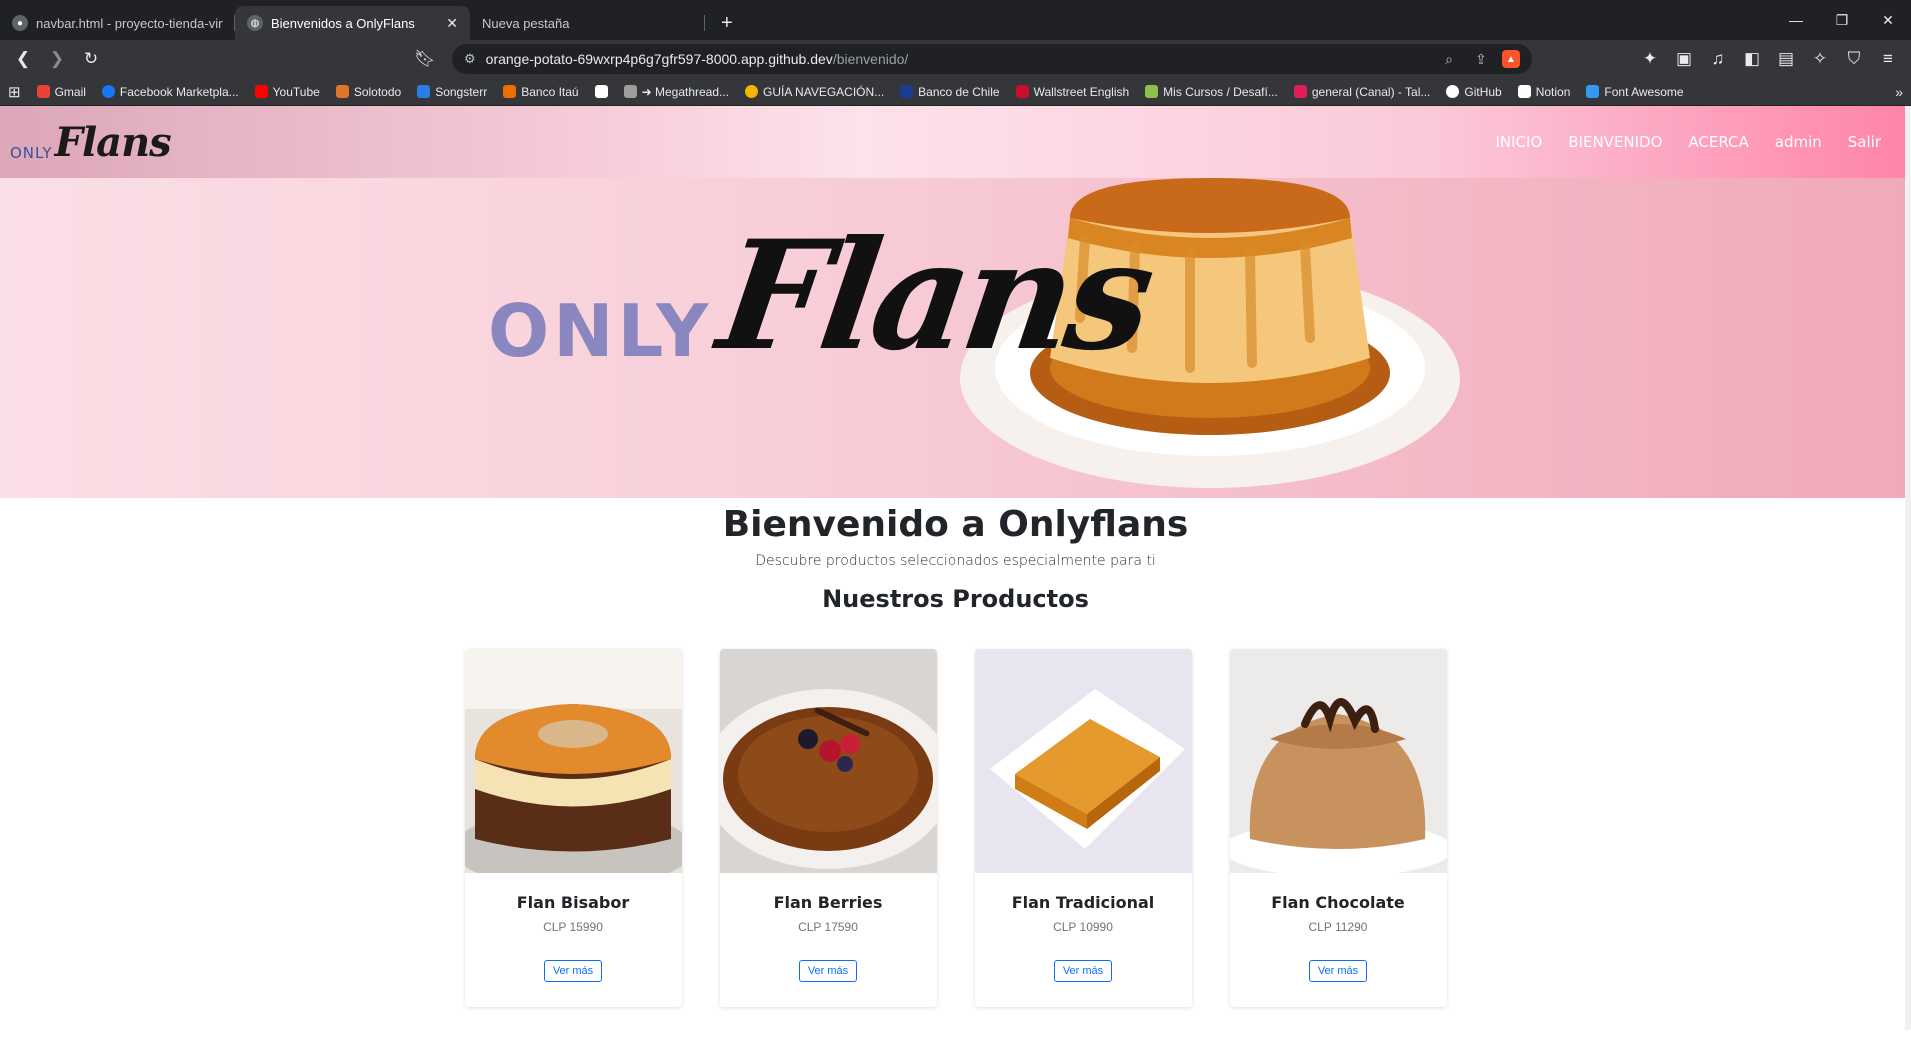 The image size is (1911, 1038). I want to click on nav-link-bienvenido: BIENVENIDO, so click(1615, 142).